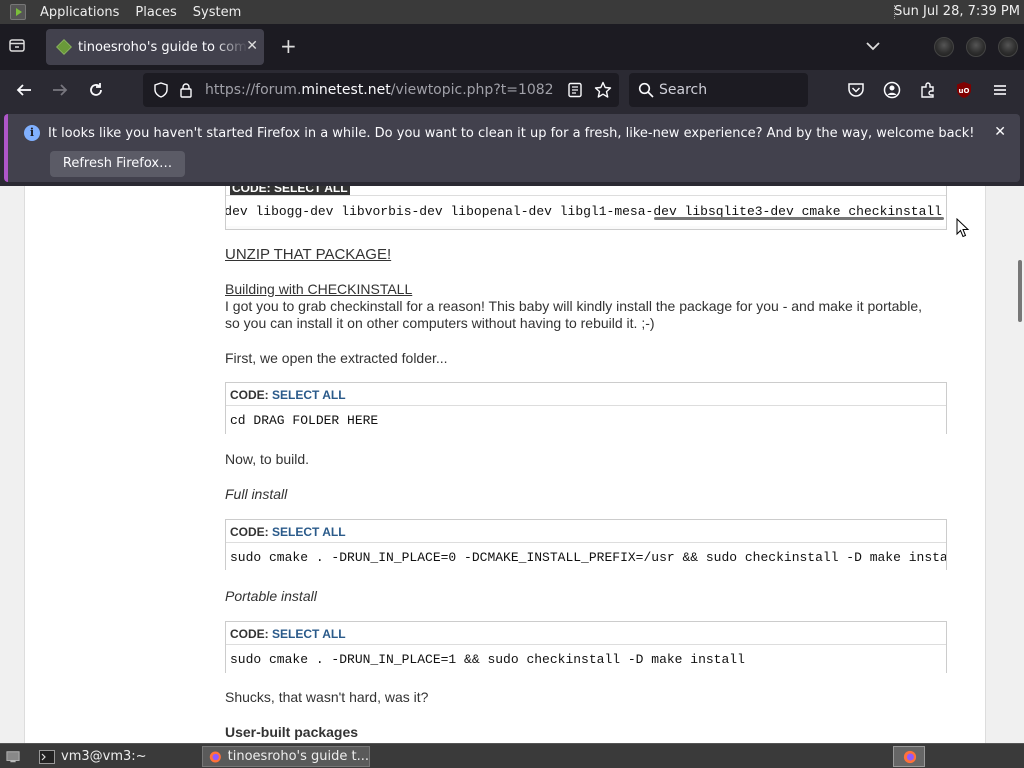 This screenshot has height=768, width=1024. What do you see at coordinates (290, 190) in the screenshot?
I see `code-select-all-highlighted: CODE: SELECT ALL` at bounding box center [290, 190].